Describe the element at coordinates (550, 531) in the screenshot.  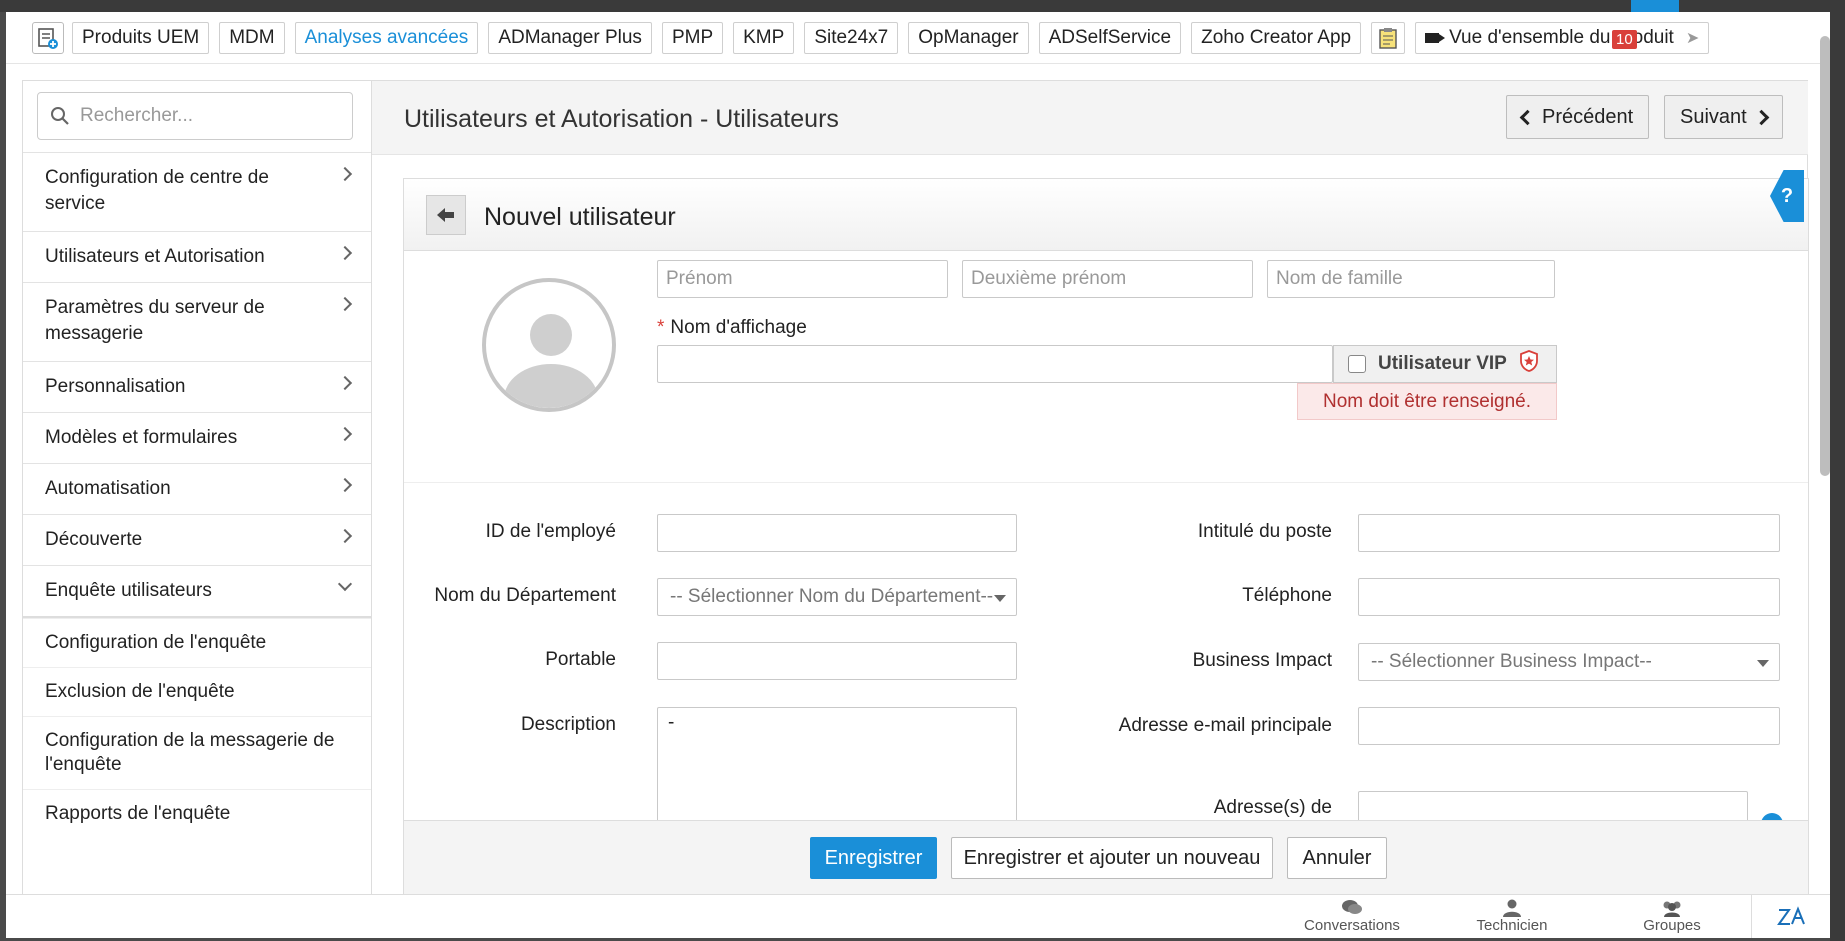
I see `employee-id-label: ID de l'employé` at that location.